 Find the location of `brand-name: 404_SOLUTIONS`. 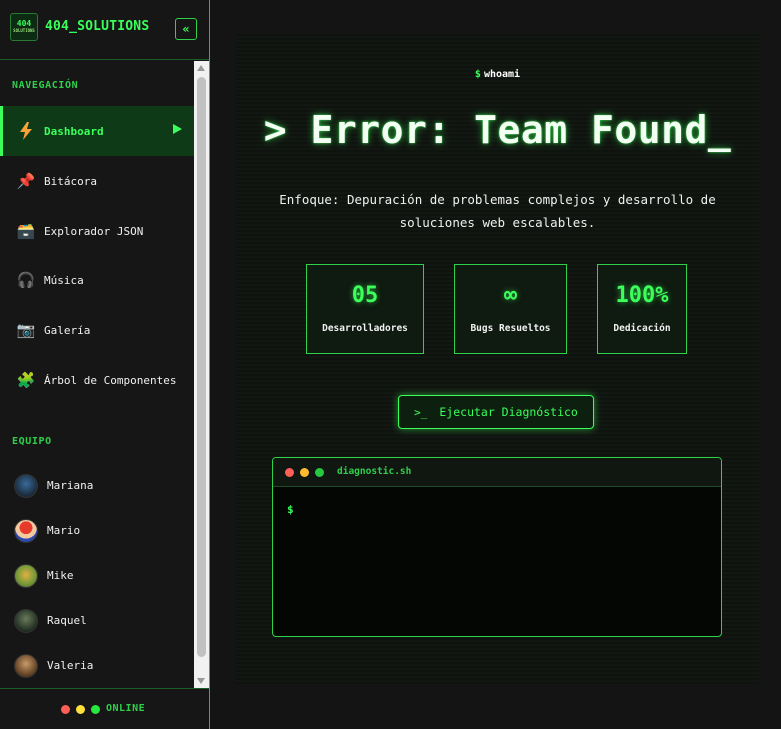

brand-name: 404_SOLUTIONS is located at coordinates (97, 26).